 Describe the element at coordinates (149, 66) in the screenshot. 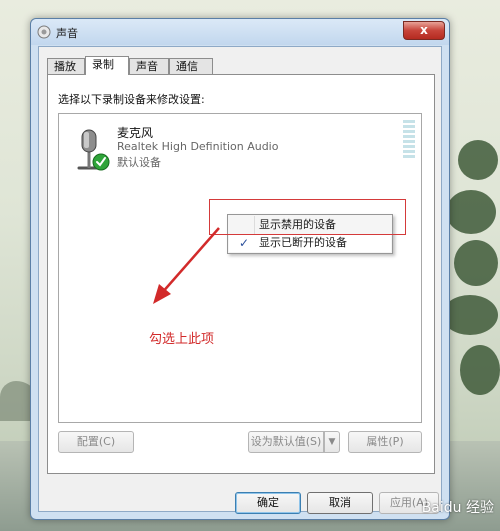

I see `tab-sounds: 声音` at that location.